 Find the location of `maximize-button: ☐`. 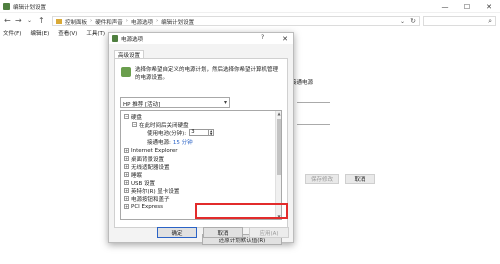

maximize-button: ☐ is located at coordinates (467, 6).